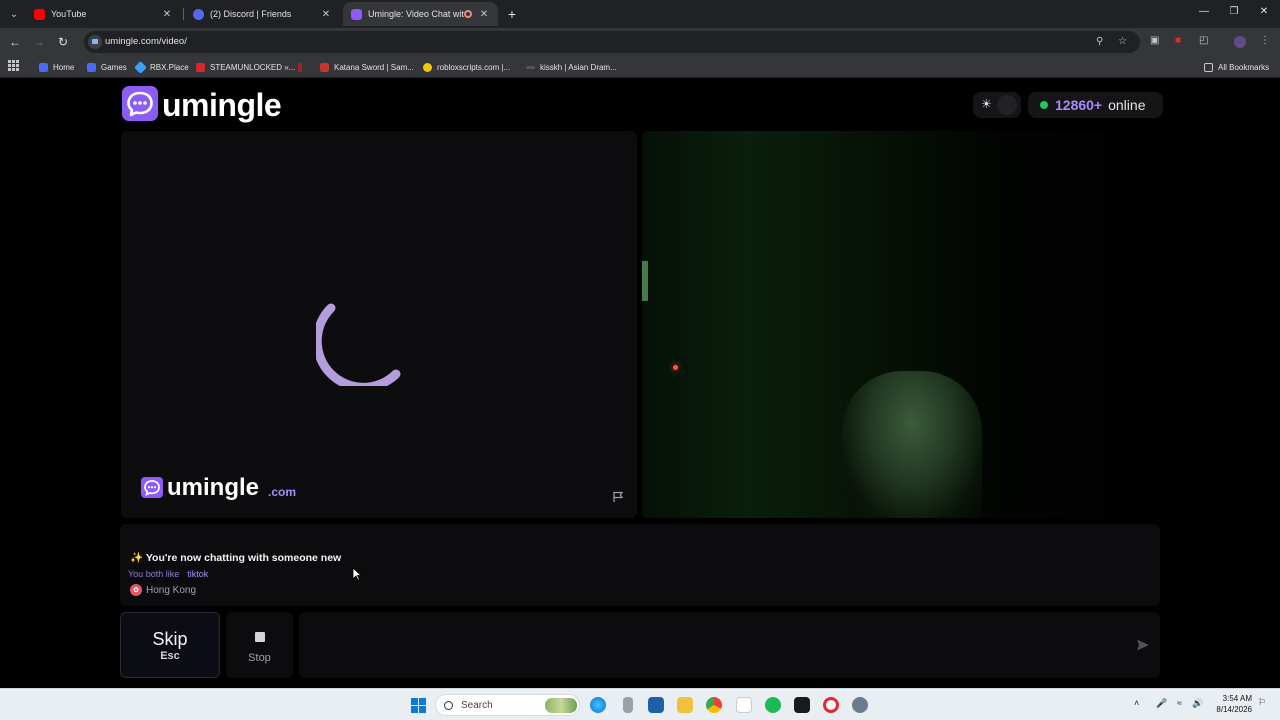 The height and width of the screenshot is (720, 1280). I want to click on online-count: 12860+, so click(1079, 105).